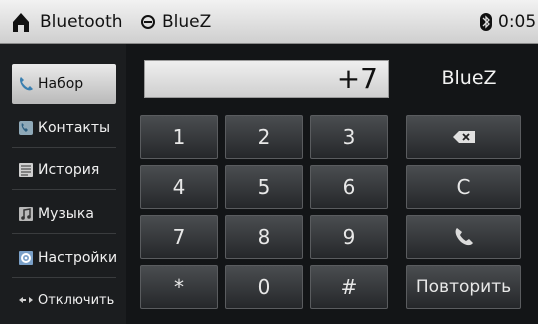  I want to click on sidebar-item-label: Контакты, so click(74, 127).